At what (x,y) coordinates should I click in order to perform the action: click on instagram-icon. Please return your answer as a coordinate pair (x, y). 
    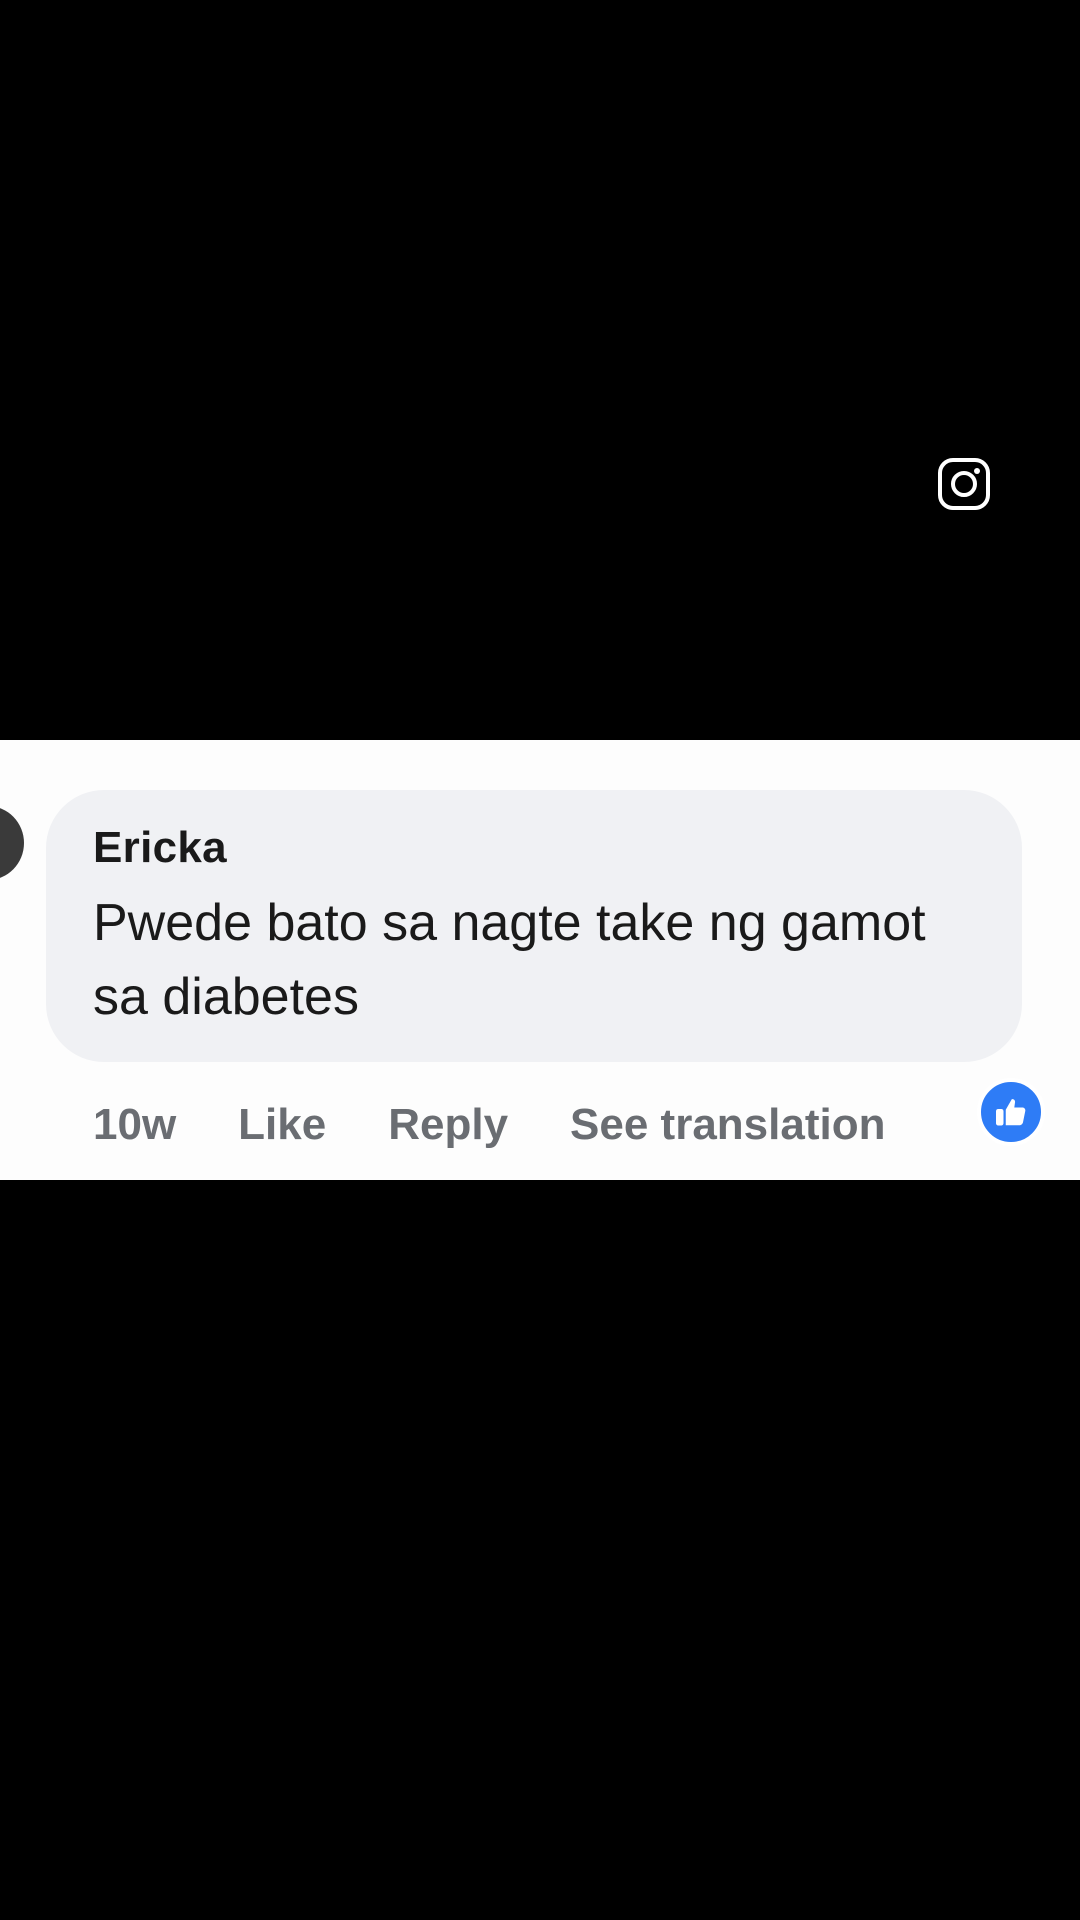
    Looking at the image, I should click on (964, 484).